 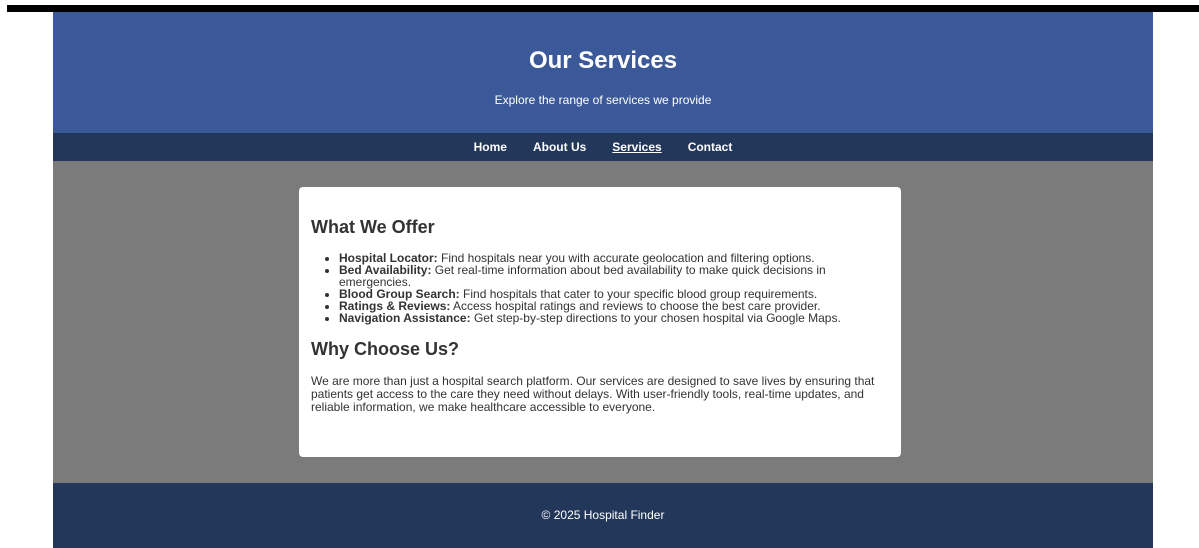 I want to click on why-heading: Why Choose Us?, so click(x=385, y=349).